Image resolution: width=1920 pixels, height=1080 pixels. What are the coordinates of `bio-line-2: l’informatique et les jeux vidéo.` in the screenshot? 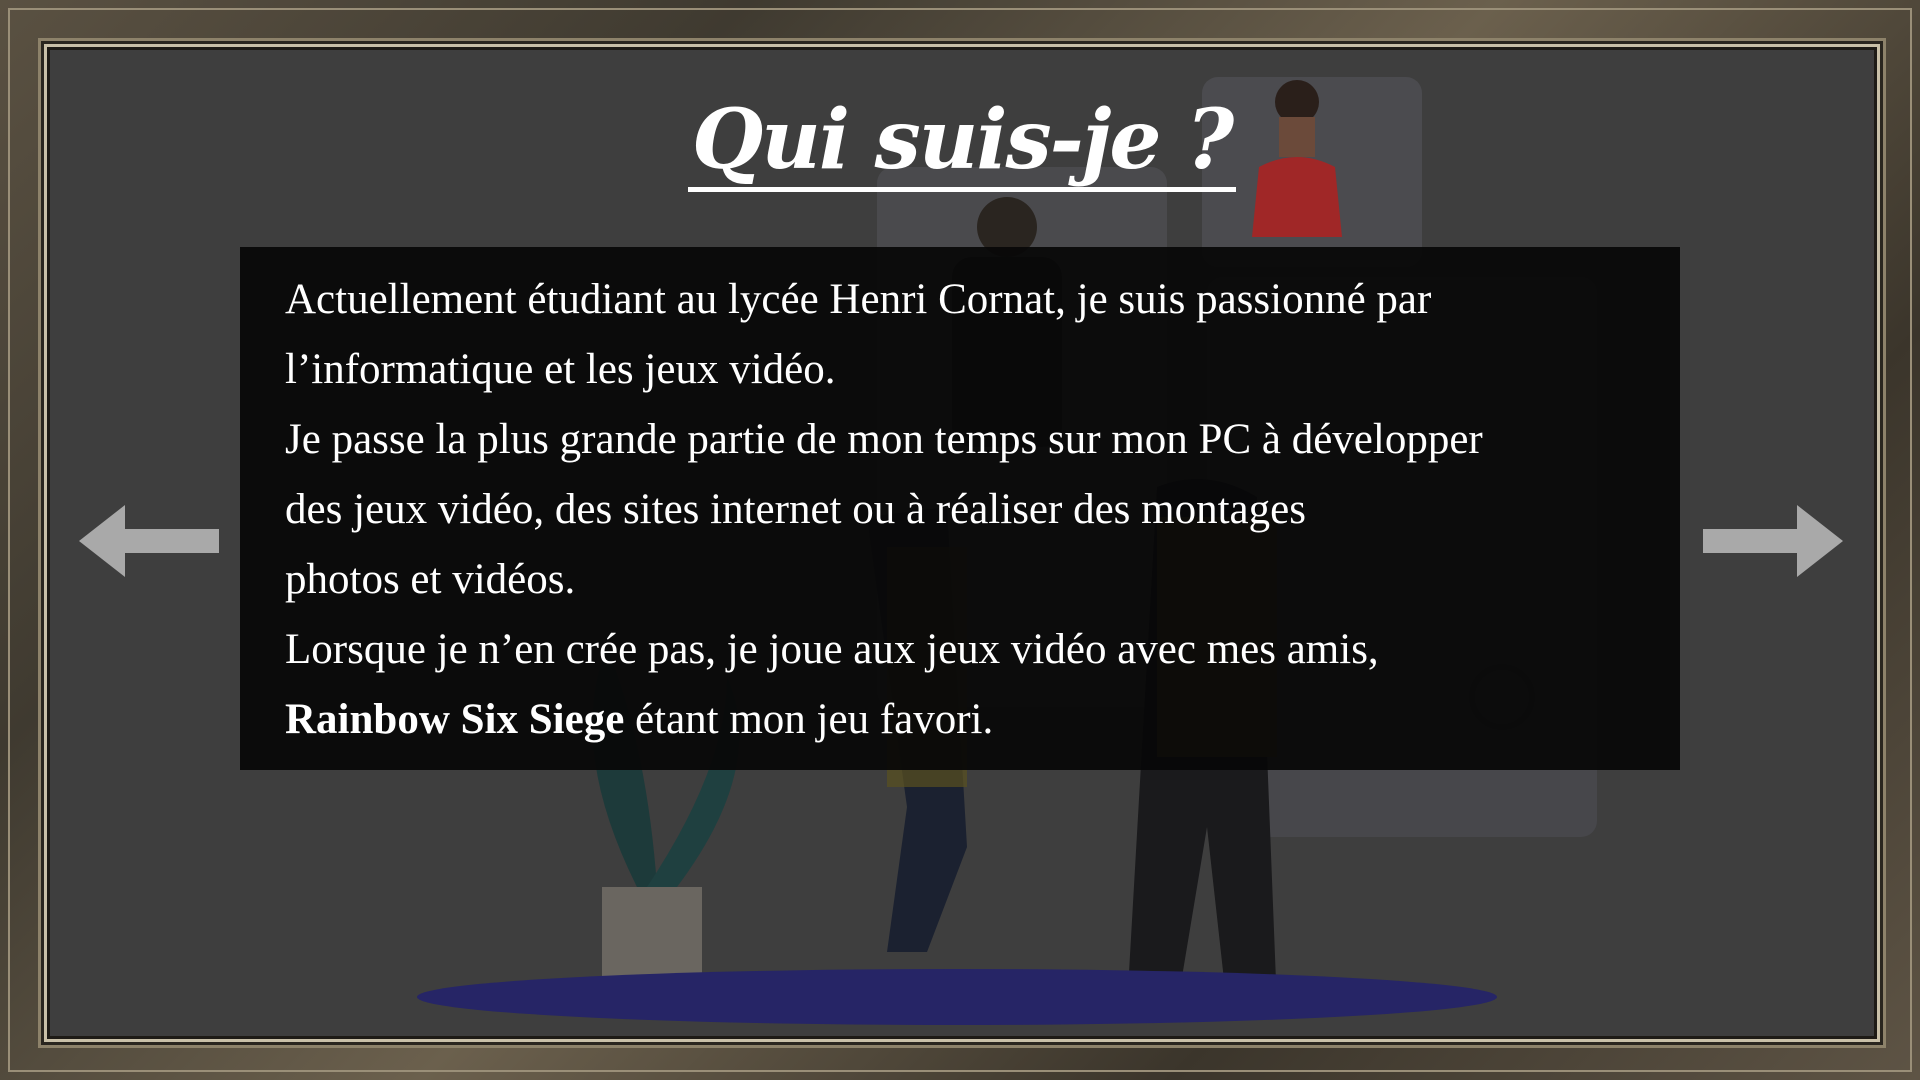 It's located at (560, 369).